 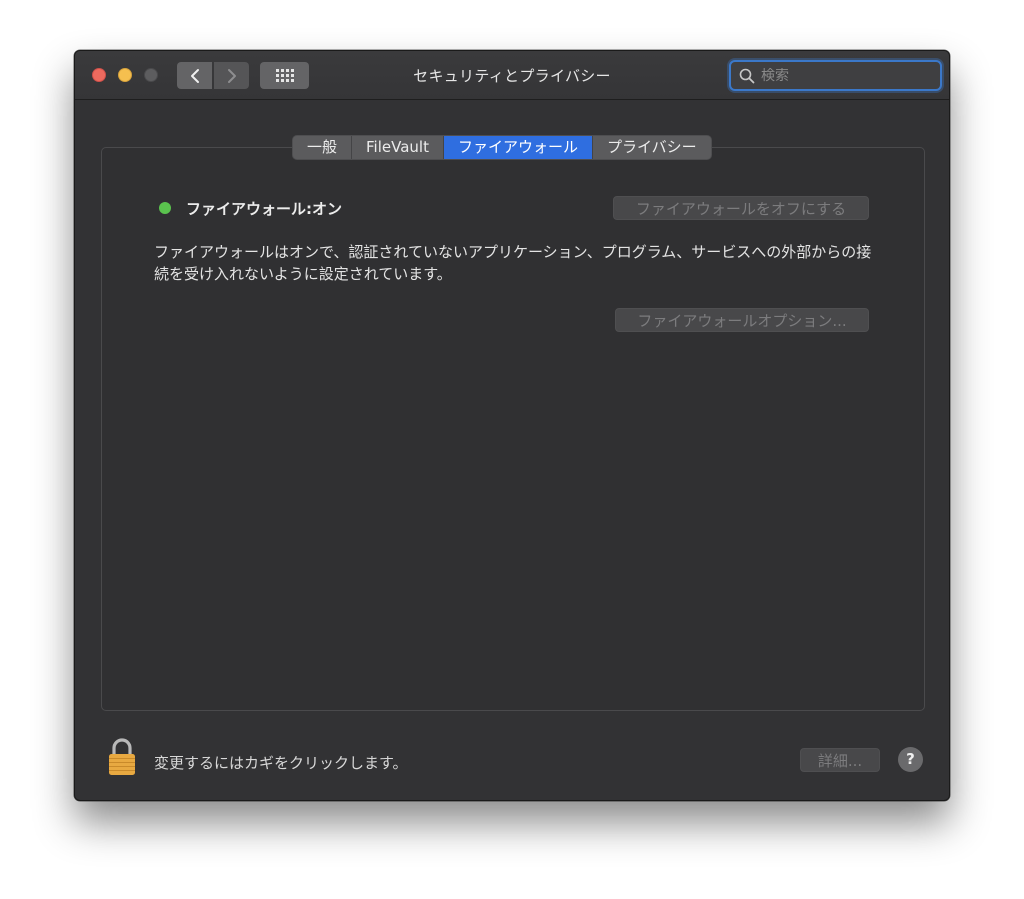 I want to click on firewall-status-indicator, so click(x=165, y=208).